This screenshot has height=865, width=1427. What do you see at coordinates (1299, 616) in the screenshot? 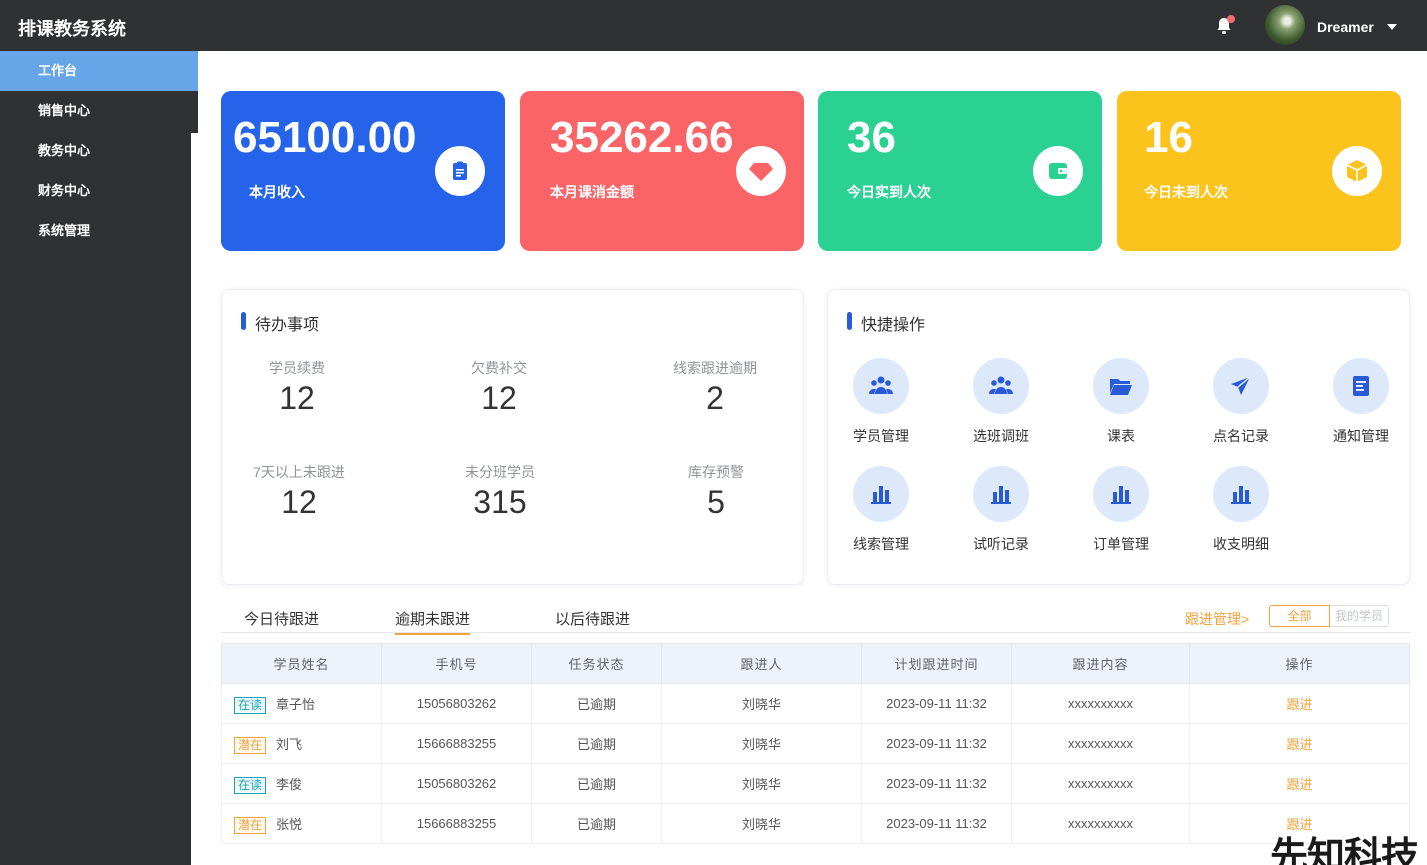
I see `filter-all-button: 全部` at bounding box center [1299, 616].